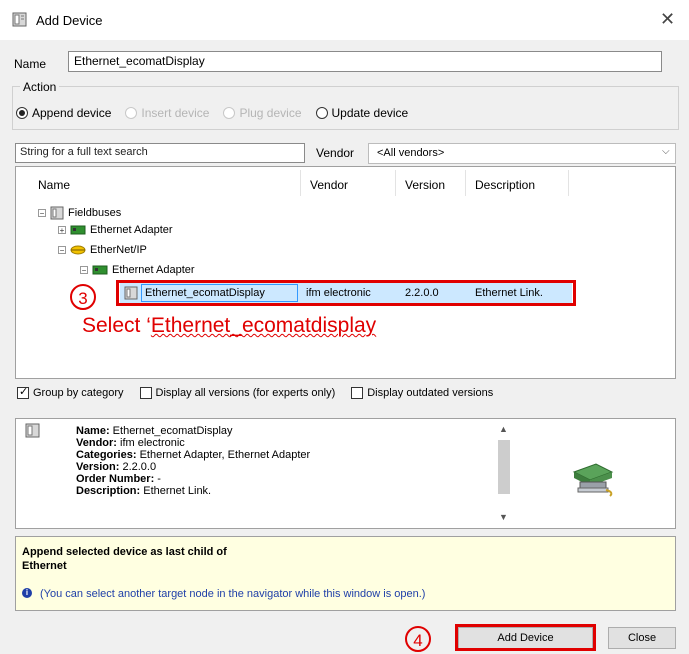 This screenshot has height=654, width=689. I want to click on display-all-versions-checkbox: Display all versions (for experts only), so click(237, 393).